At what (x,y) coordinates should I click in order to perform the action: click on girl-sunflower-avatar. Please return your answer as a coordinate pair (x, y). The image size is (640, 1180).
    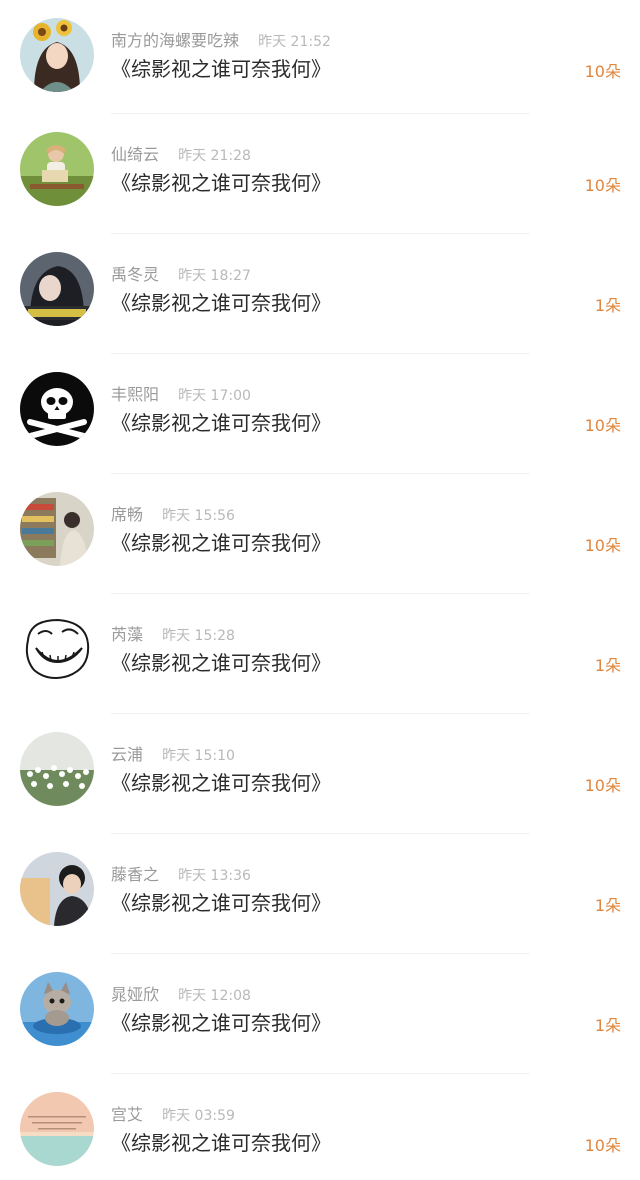
    Looking at the image, I should click on (57, 55).